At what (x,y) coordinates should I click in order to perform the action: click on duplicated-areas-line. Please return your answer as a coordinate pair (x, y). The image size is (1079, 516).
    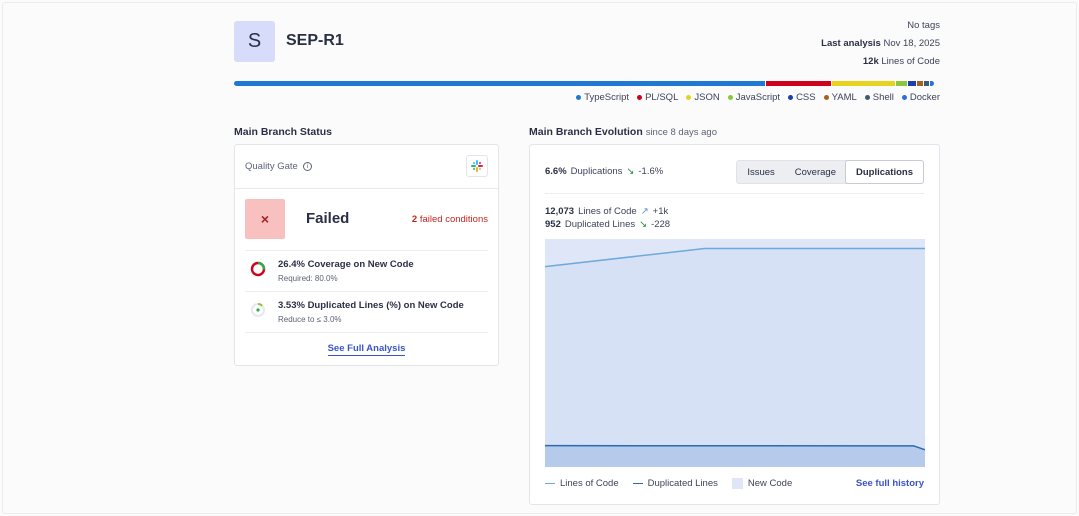
    Looking at the image, I should click on (735, 456).